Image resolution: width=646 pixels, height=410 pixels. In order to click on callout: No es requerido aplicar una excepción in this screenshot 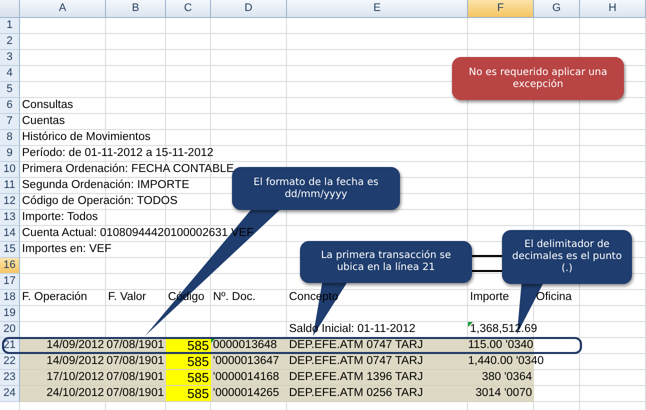, I will do `click(538, 78)`.